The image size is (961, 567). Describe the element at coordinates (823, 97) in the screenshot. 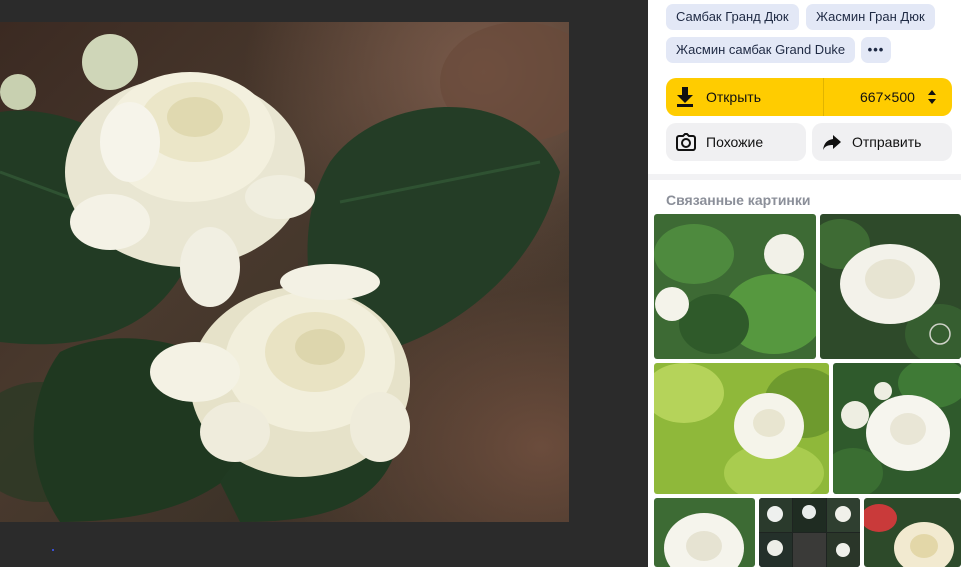

I see `open-button-divider` at that location.